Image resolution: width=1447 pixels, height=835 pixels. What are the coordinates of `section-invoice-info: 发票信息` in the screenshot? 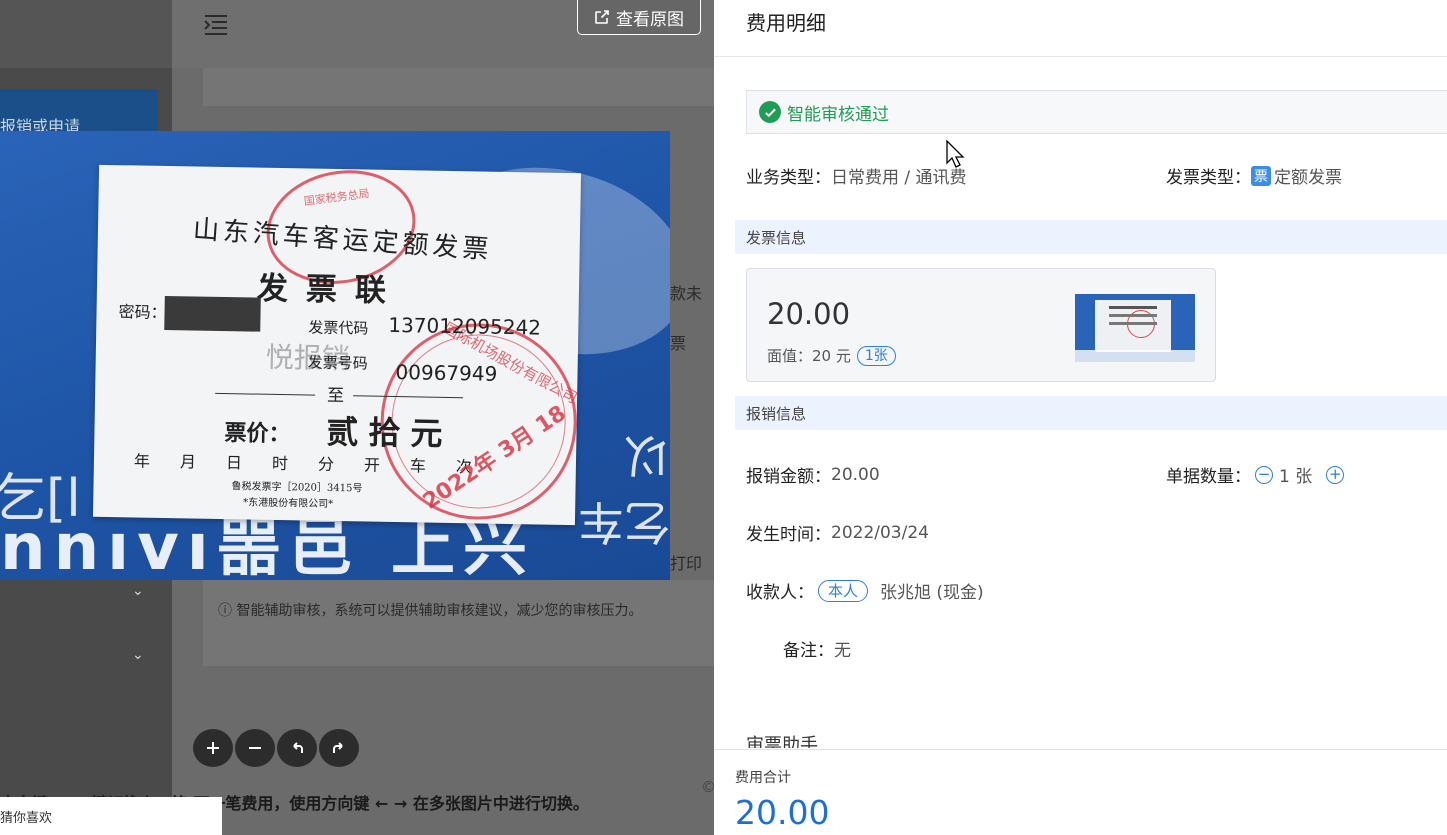 It's located at (1091, 237).